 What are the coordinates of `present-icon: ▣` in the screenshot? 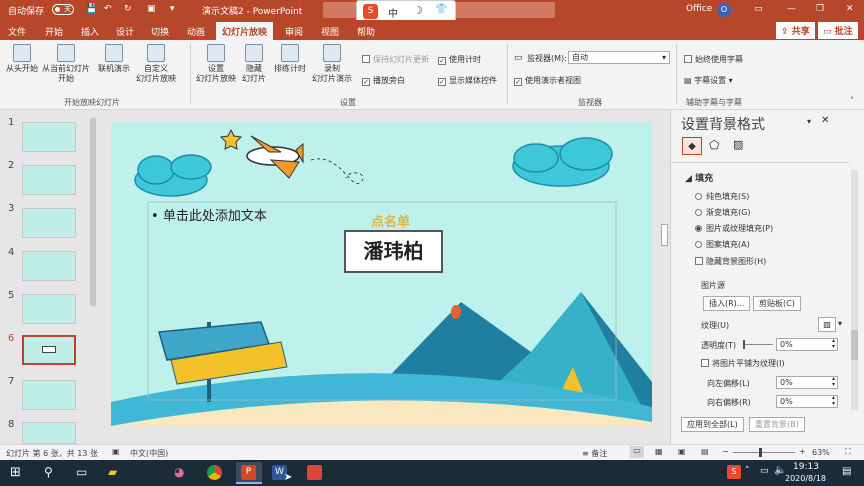 It's located at (151, 9).